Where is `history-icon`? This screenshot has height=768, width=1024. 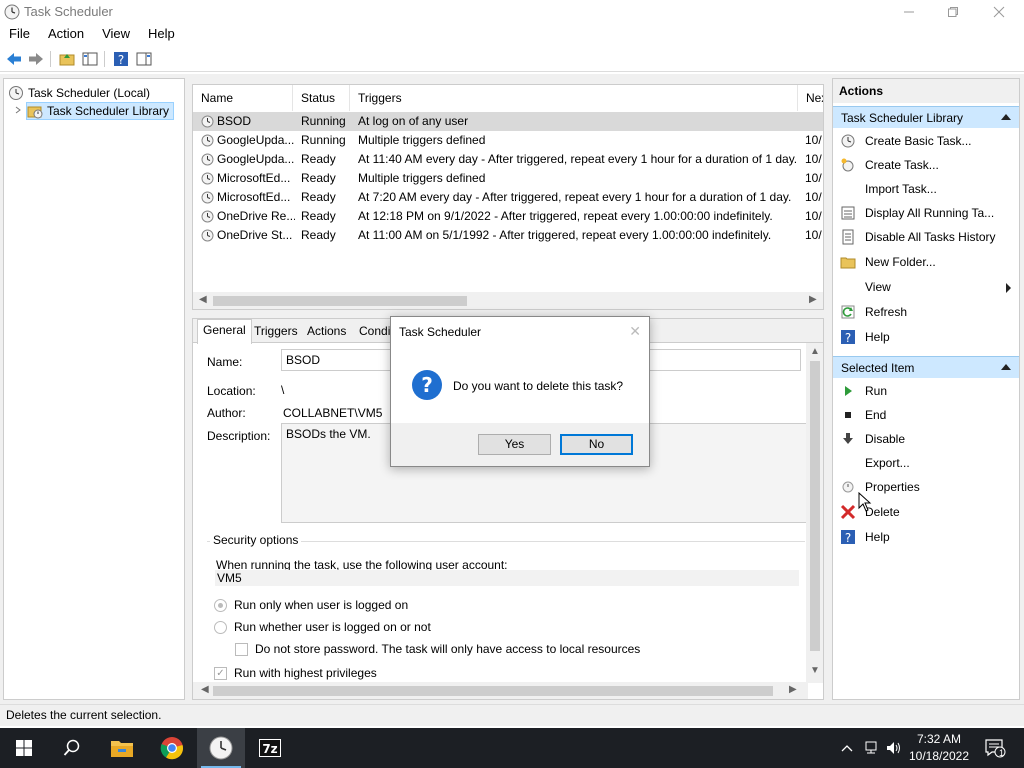 history-icon is located at coordinates (848, 237).